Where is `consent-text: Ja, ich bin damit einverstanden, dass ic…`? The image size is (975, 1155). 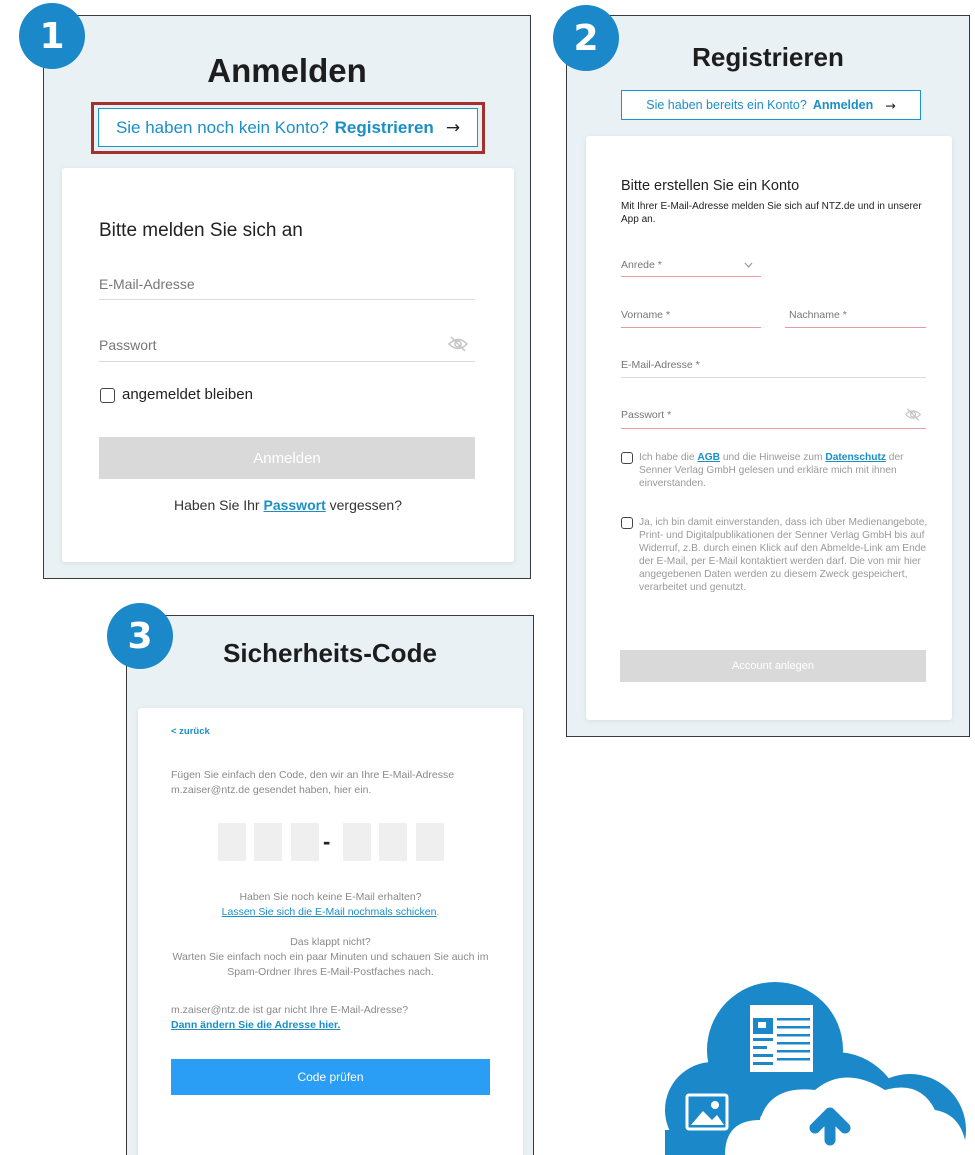 consent-text: Ja, ich bin damit einverstanden, dass ic… is located at coordinates (783, 555).